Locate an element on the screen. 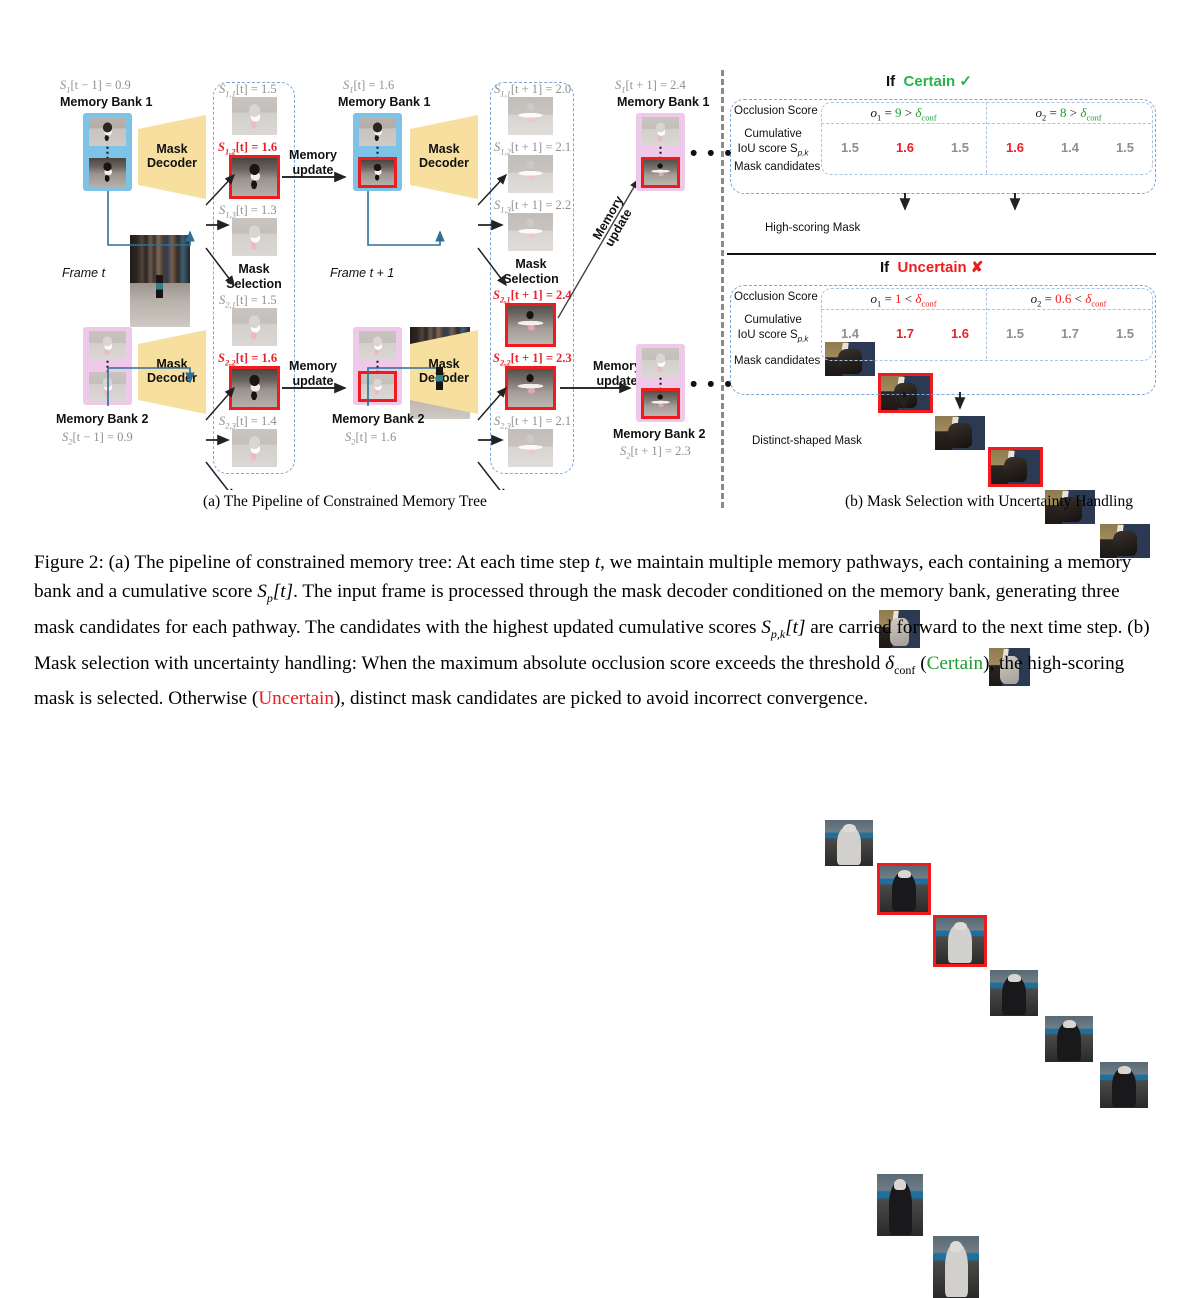  certain-score-1-1: 1.5 is located at coordinates (850, 147).